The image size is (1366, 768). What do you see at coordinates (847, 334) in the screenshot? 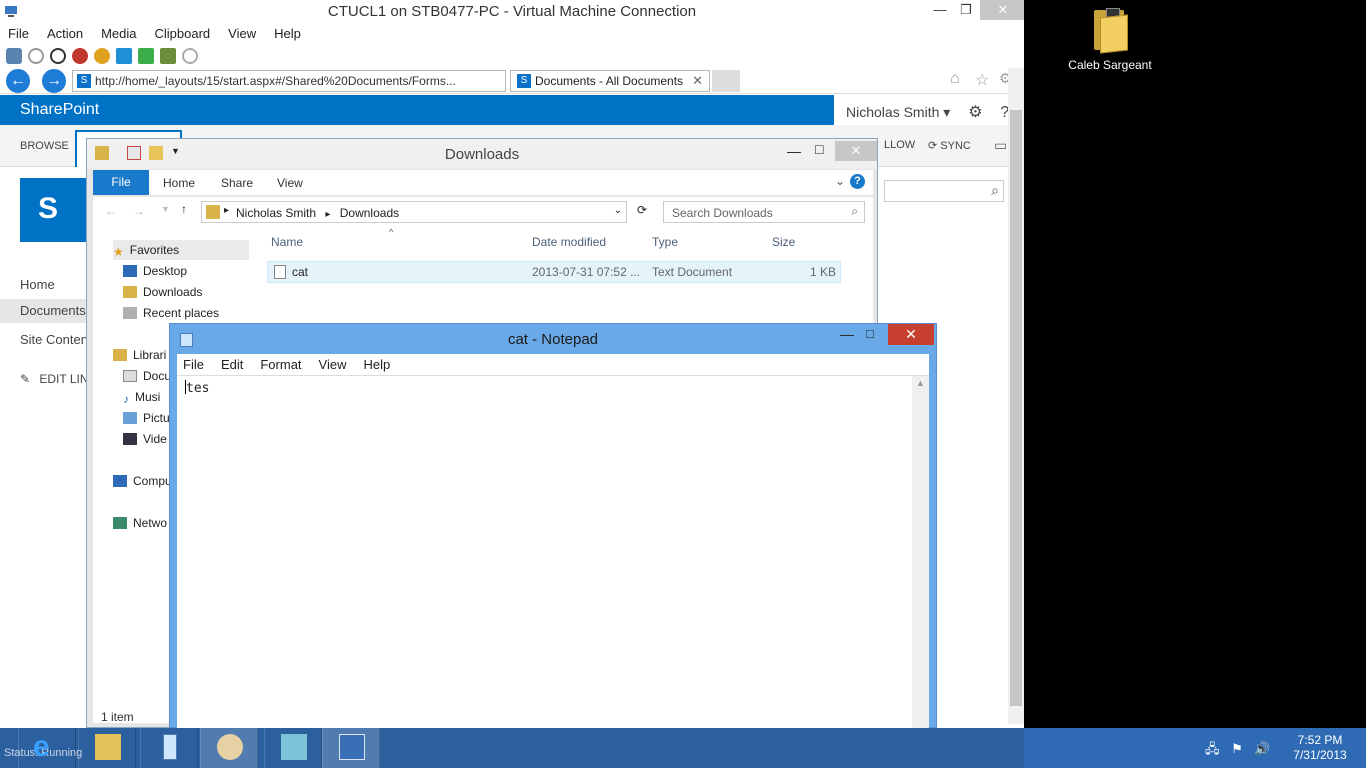
I see `notepad-minimize-button: —` at bounding box center [847, 334].